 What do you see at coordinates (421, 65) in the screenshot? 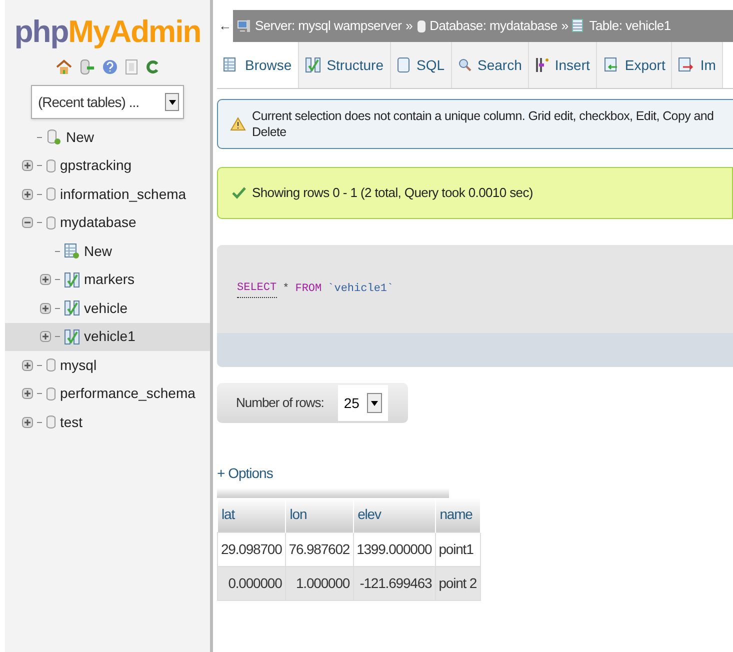
I see `tab: SQL` at bounding box center [421, 65].